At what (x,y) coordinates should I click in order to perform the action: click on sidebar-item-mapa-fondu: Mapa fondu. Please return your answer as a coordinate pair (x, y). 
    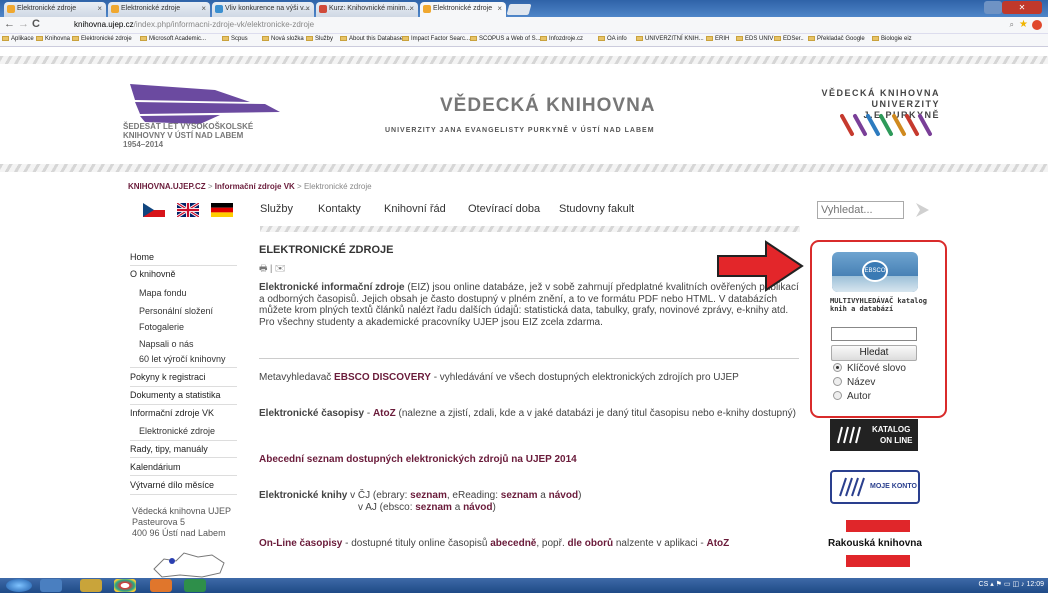
    Looking at the image, I should click on (163, 293).